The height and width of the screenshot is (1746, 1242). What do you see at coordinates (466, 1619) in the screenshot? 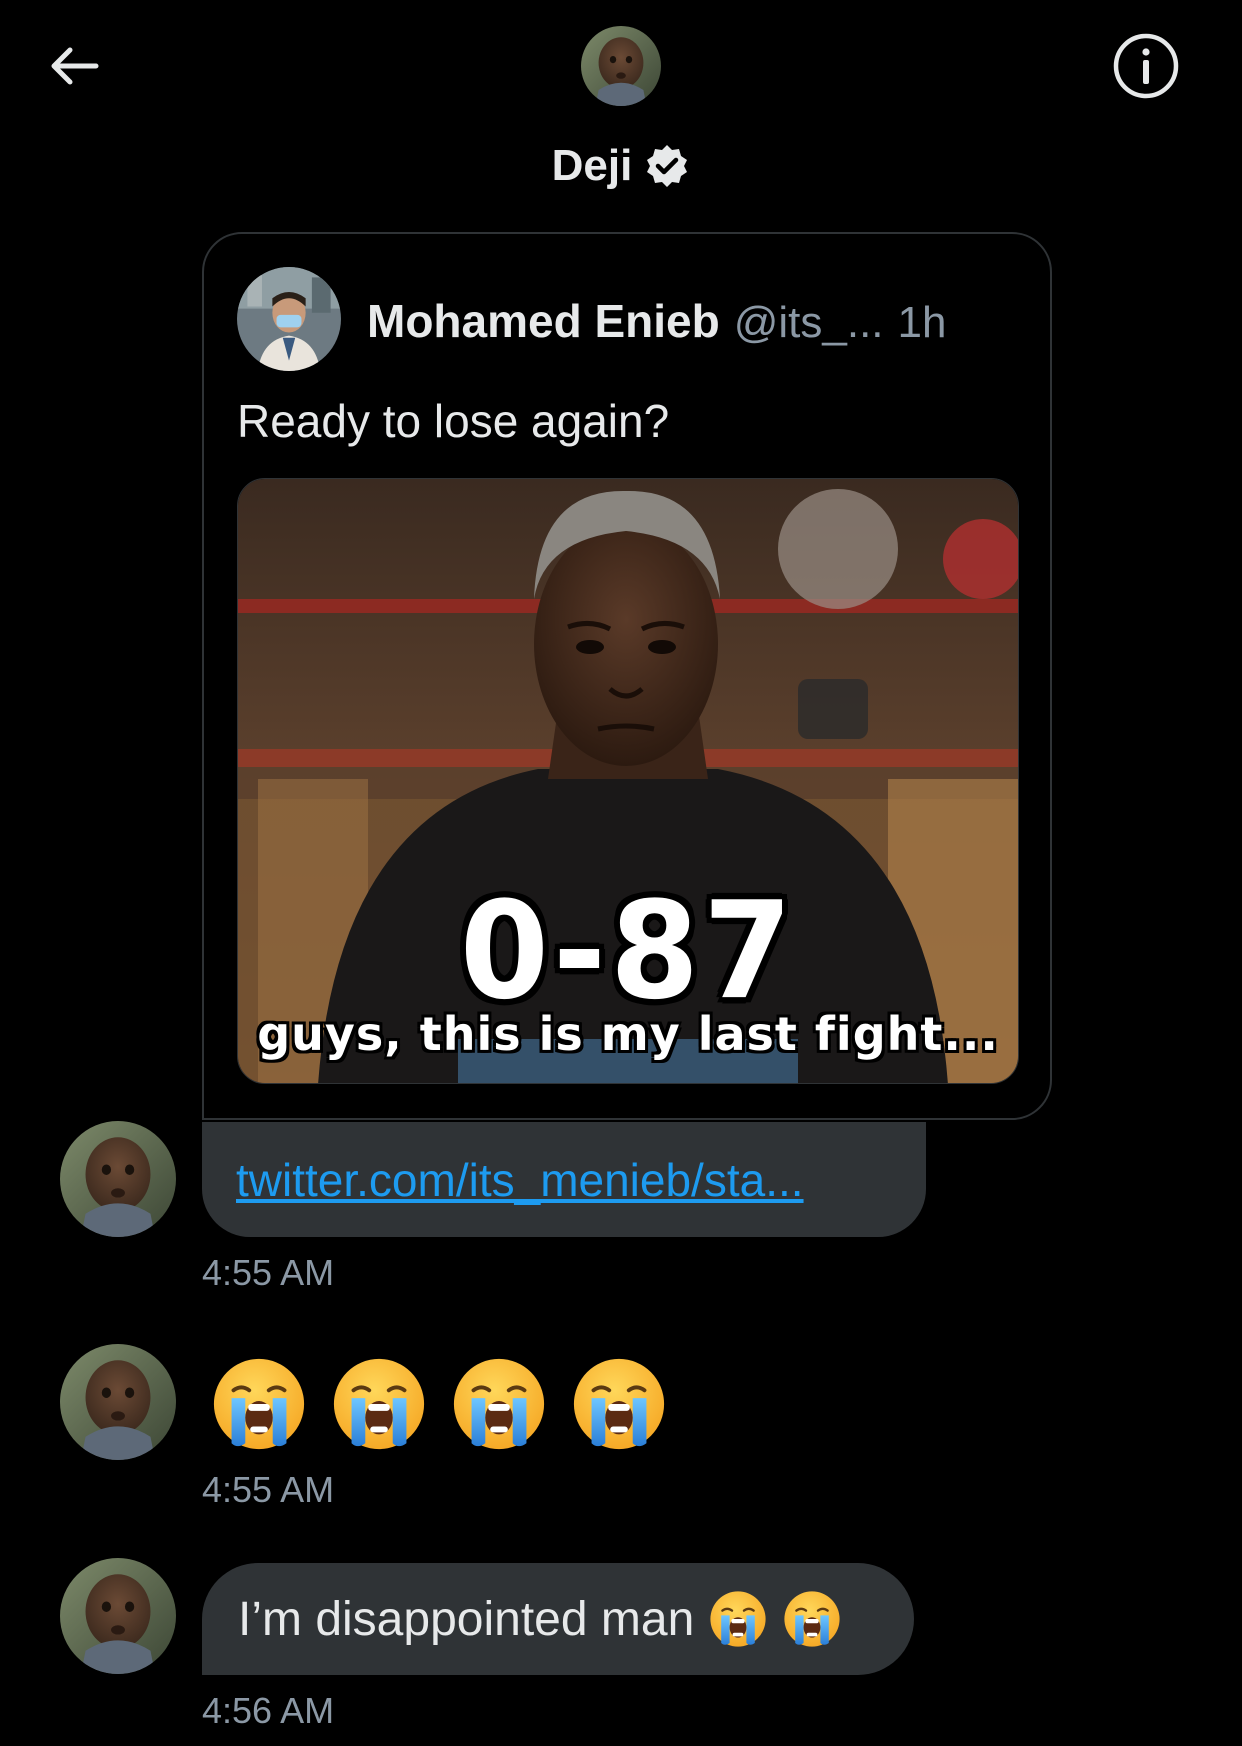
I see `message-text: I’m disappointed man` at bounding box center [466, 1619].